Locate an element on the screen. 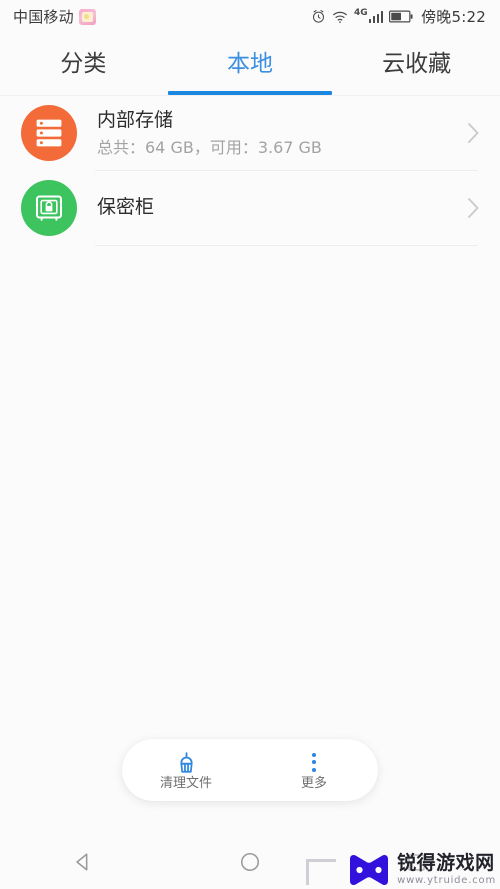  tab-categories: 分类 is located at coordinates (83, 64).